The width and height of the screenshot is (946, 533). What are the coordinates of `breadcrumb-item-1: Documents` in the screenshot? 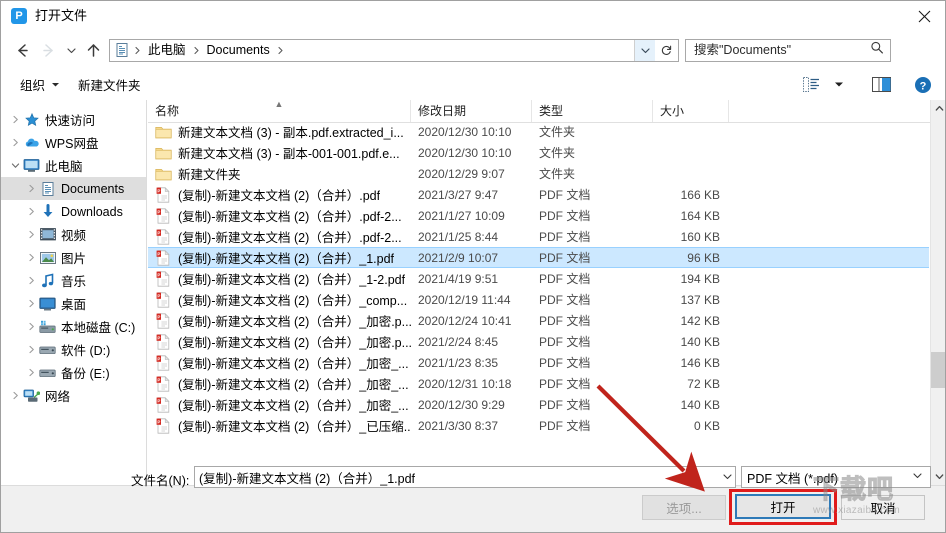 It's located at (238, 50).